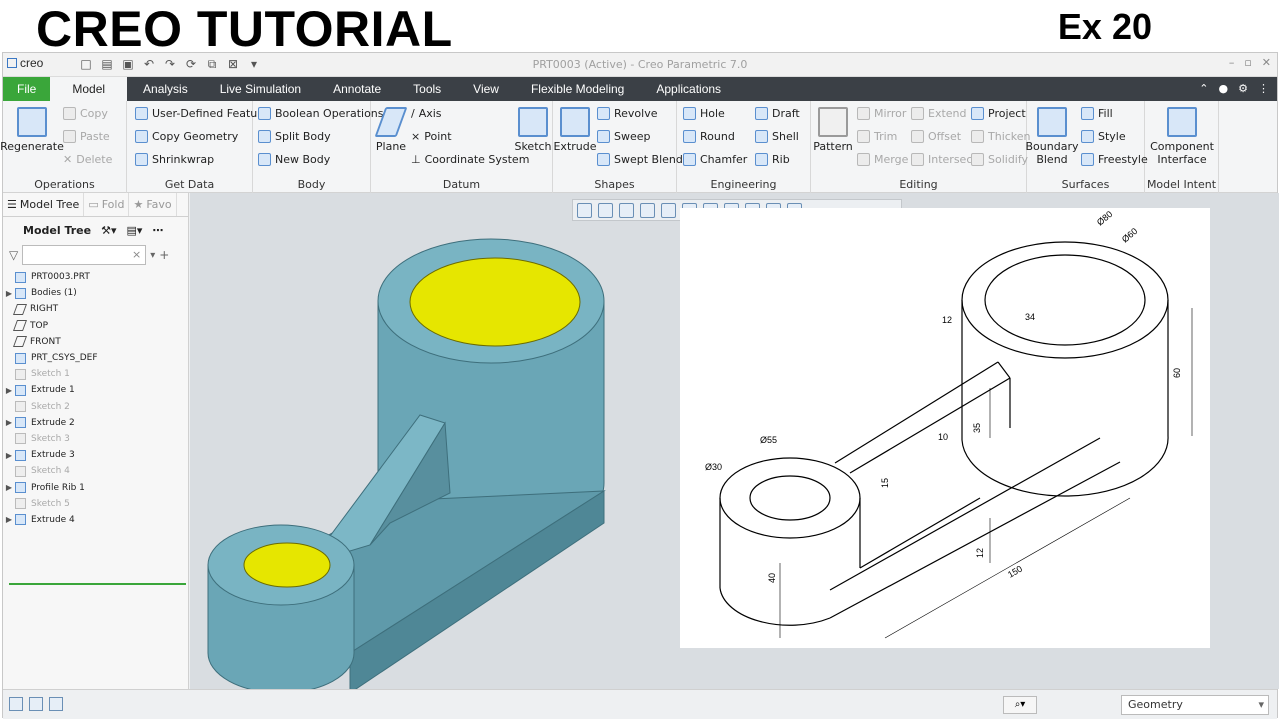 Image resolution: width=1280 pixels, height=720 pixels. Describe the element at coordinates (626, 210) in the screenshot. I see `zoom-out-icon` at that location.